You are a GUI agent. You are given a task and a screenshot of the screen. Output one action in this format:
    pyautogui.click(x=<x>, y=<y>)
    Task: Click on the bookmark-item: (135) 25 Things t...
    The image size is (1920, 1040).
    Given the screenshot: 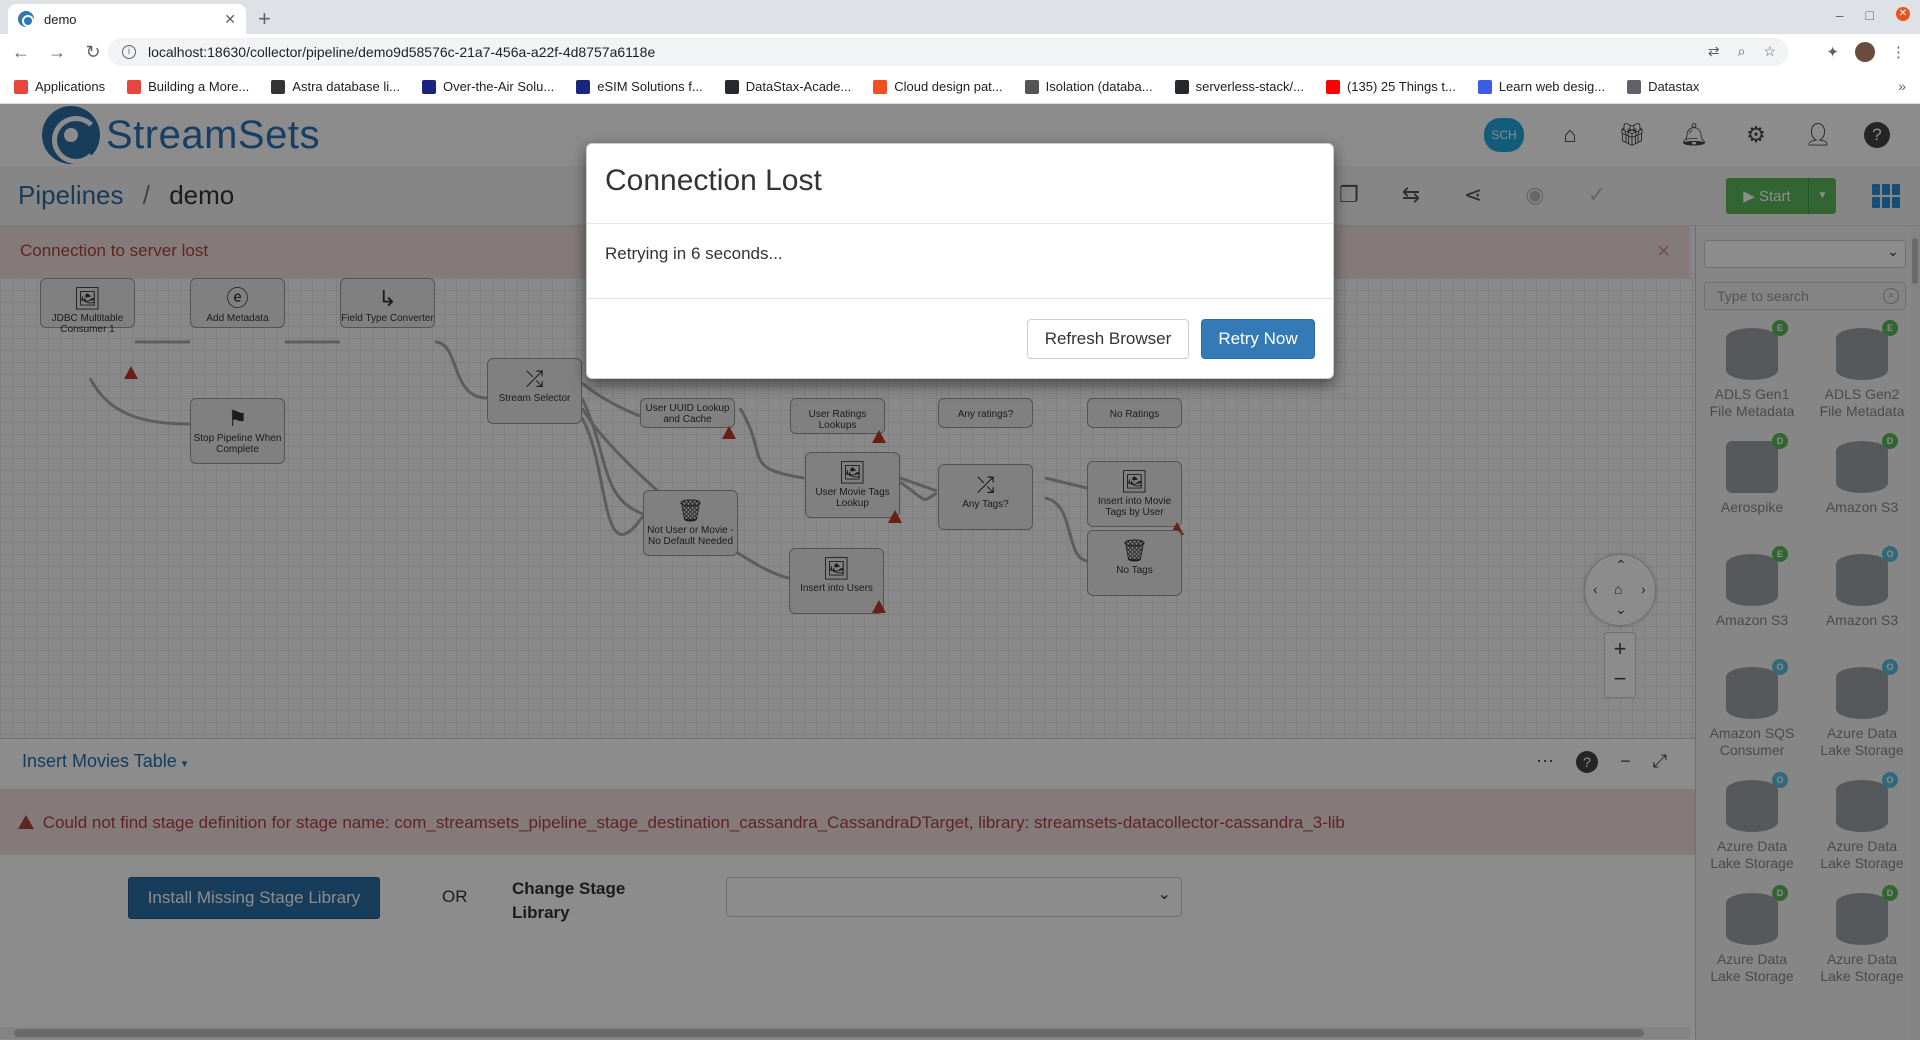 What is the action you would take?
    pyautogui.click(x=1390, y=86)
    